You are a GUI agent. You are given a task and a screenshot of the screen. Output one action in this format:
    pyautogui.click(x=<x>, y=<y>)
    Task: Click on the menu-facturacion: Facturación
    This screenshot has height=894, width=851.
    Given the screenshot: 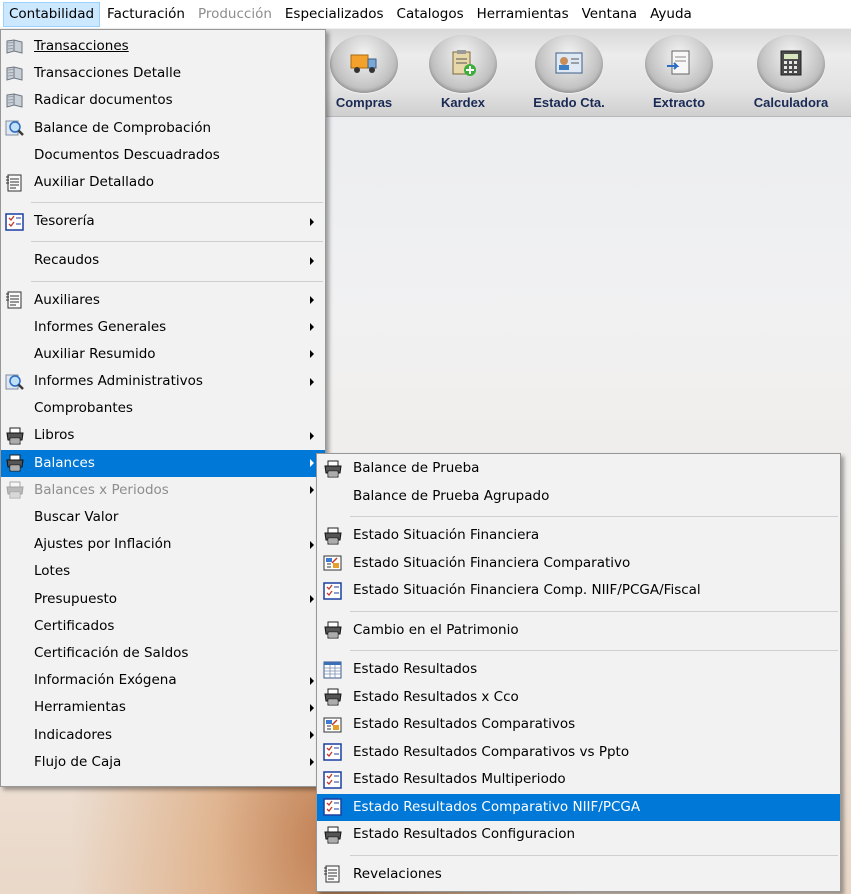 What is the action you would take?
    pyautogui.click(x=146, y=14)
    